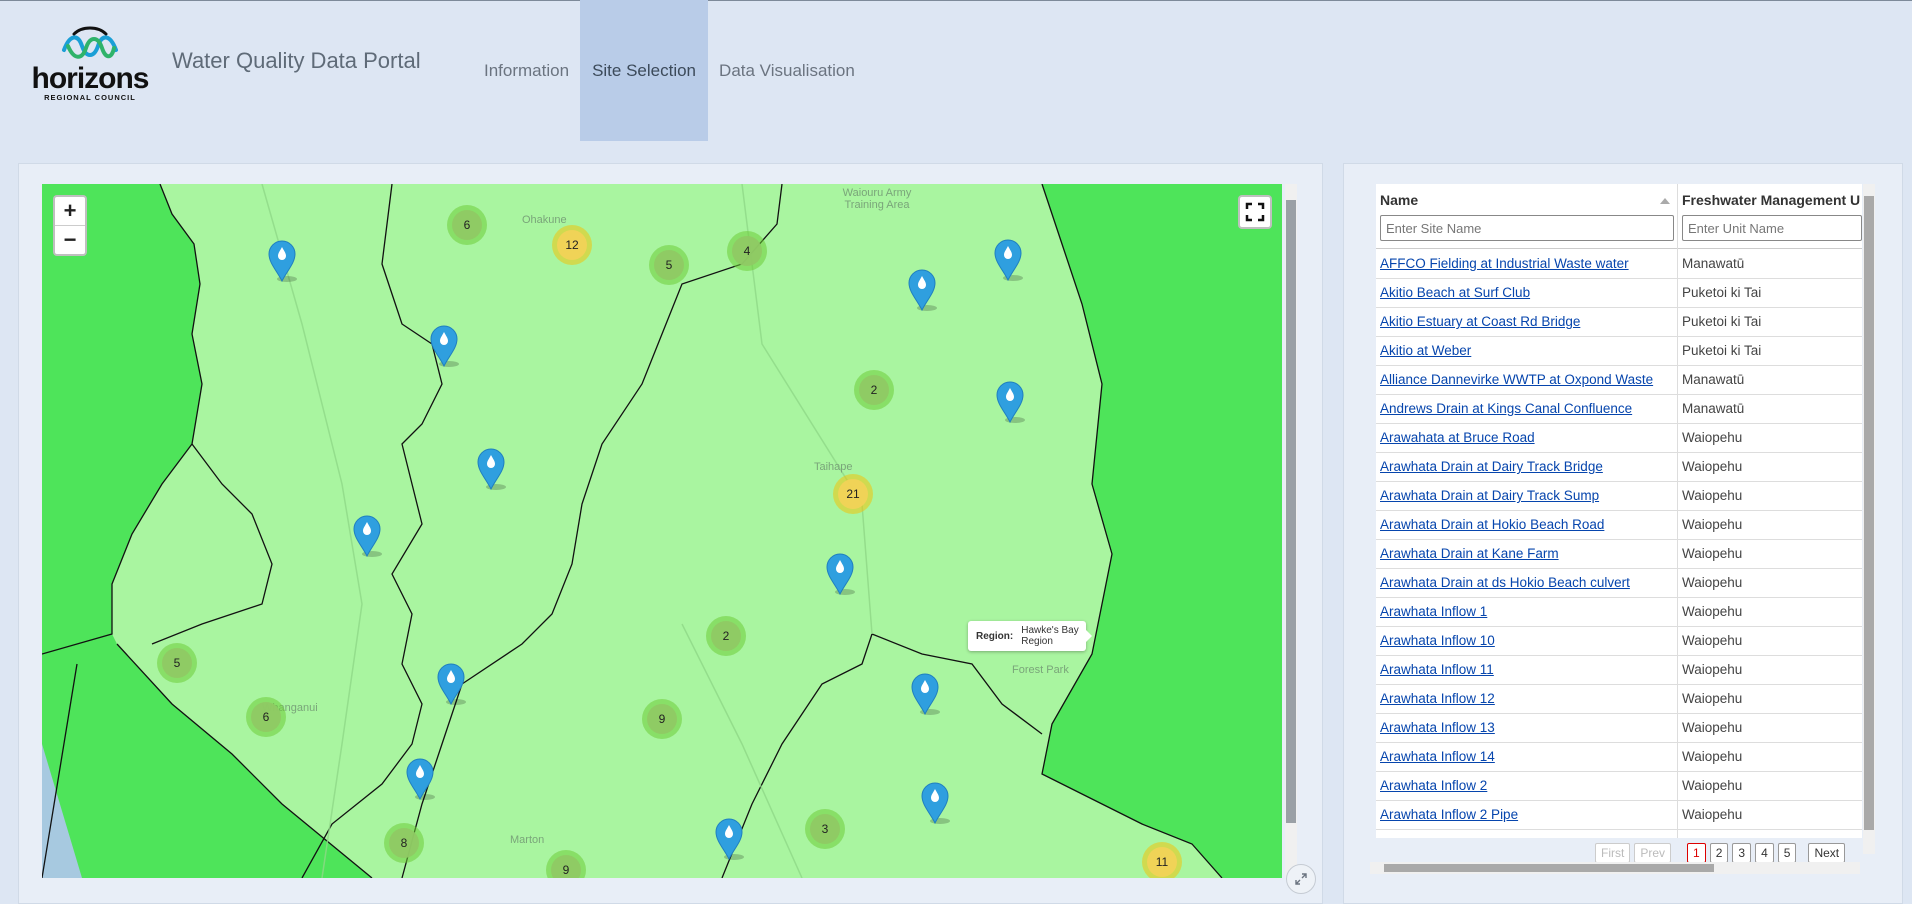 This screenshot has width=1912, height=904. Describe the element at coordinates (1742, 853) in the screenshot. I see `page-button: 3` at that location.